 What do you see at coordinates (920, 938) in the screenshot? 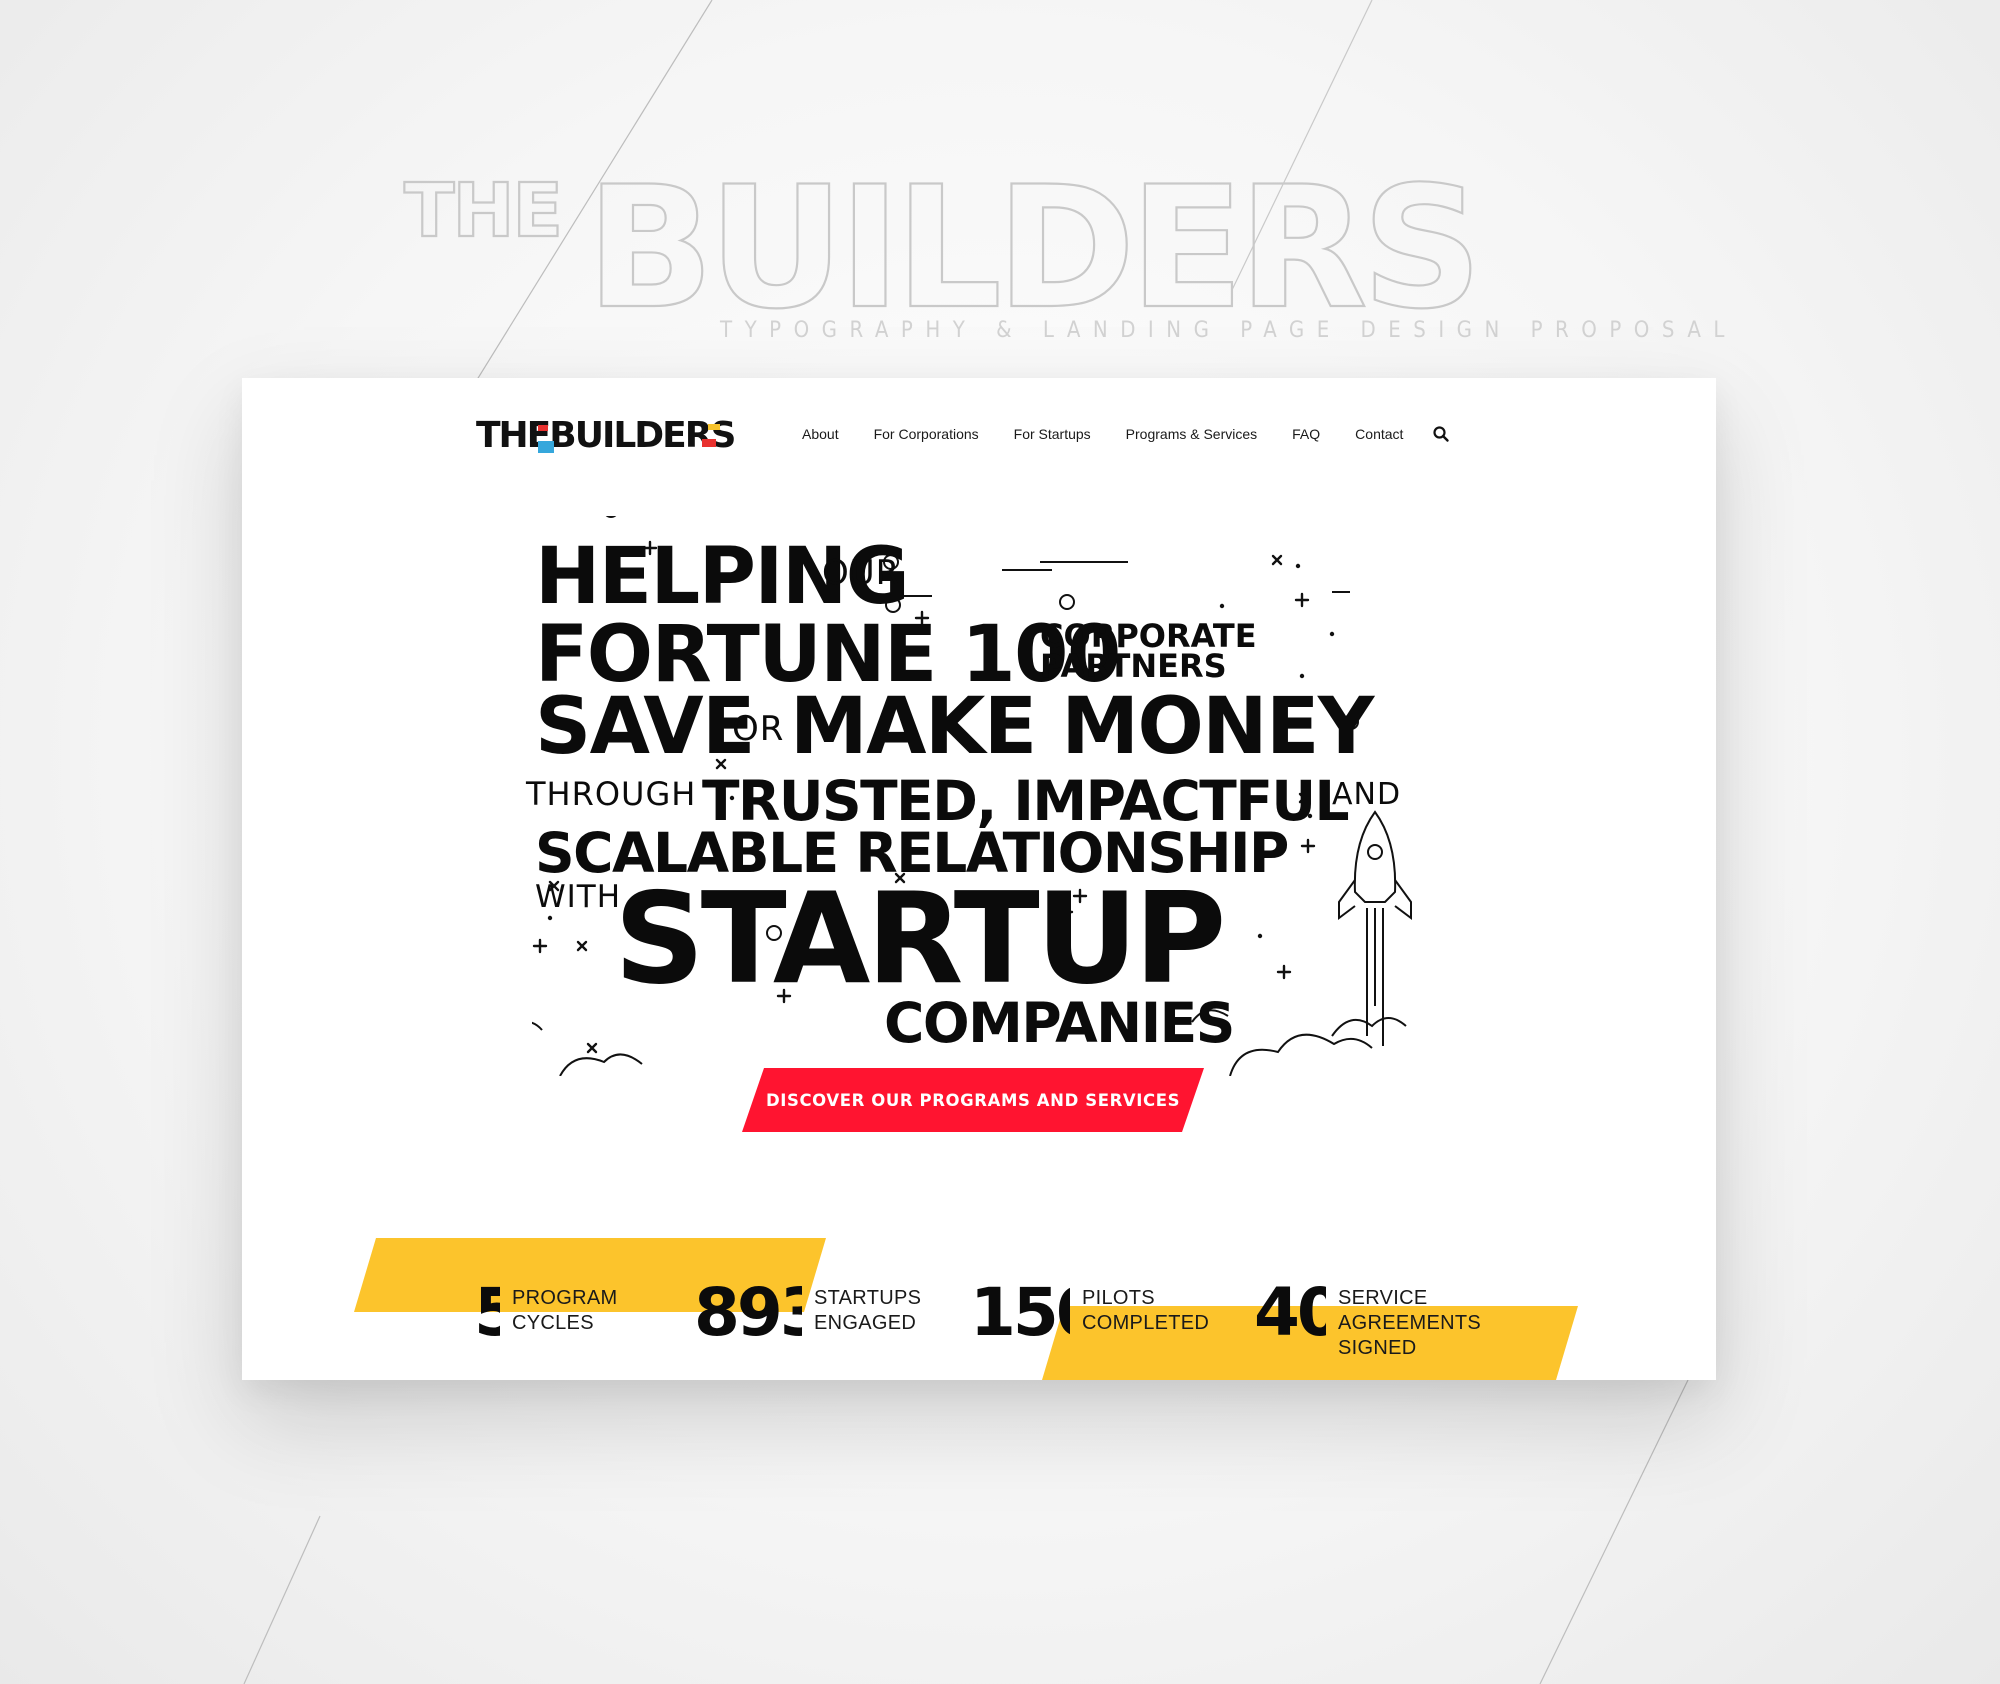
I see `hero-startup: STARTUP` at bounding box center [920, 938].